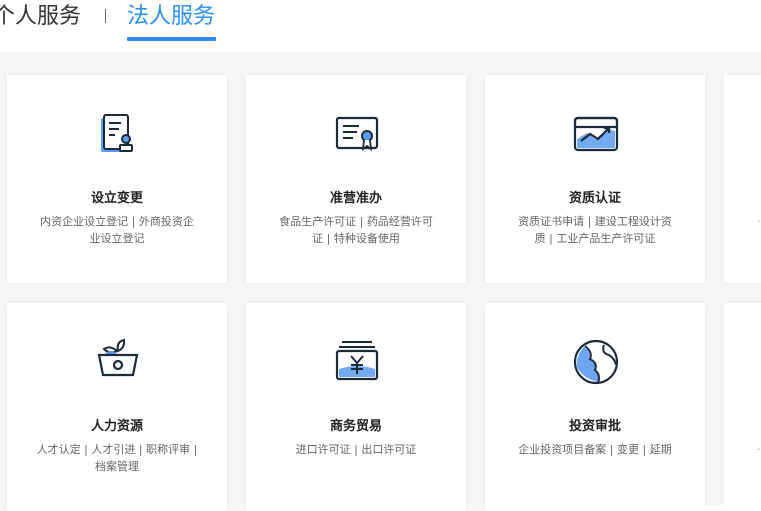 The width and height of the screenshot is (761, 511). What do you see at coordinates (594, 426) in the screenshot?
I see `card-title: 投资审批` at bounding box center [594, 426].